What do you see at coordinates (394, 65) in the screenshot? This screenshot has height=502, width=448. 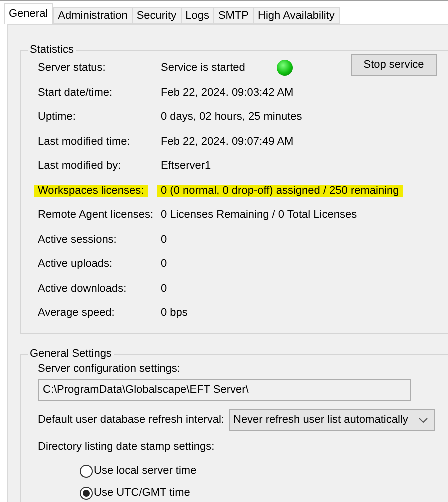 I see `stop-service-button: Stop service` at bounding box center [394, 65].